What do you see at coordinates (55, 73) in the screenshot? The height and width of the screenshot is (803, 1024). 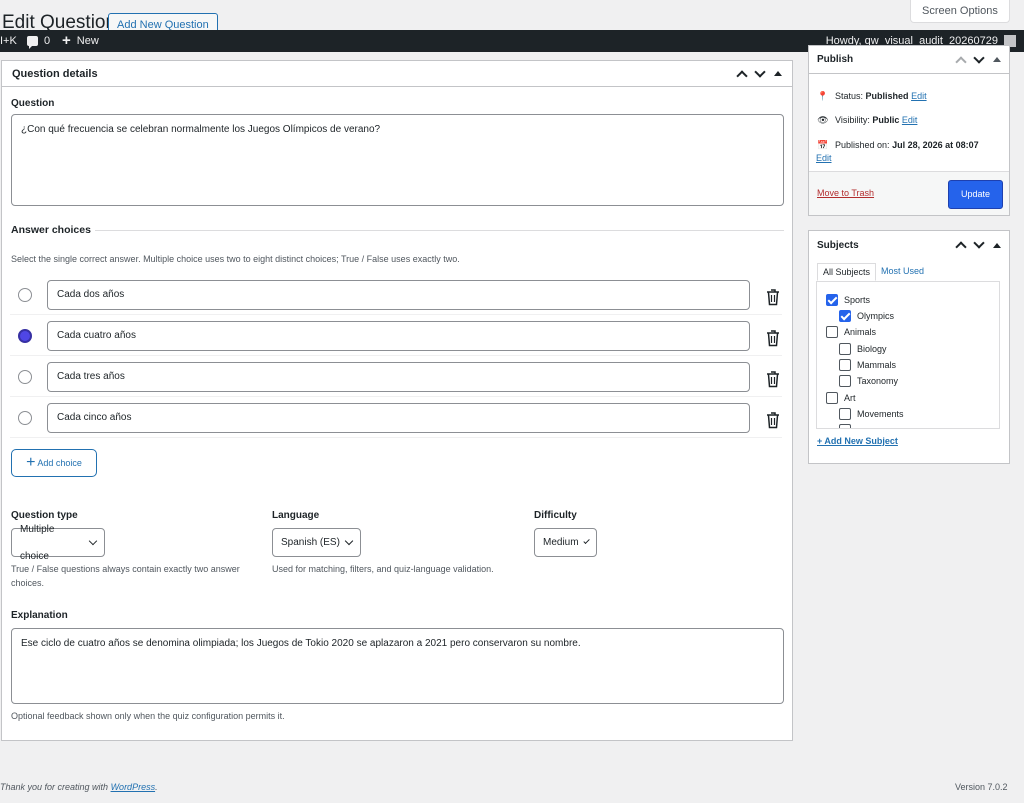 I see `question-details-title: Question details` at bounding box center [55, 73].